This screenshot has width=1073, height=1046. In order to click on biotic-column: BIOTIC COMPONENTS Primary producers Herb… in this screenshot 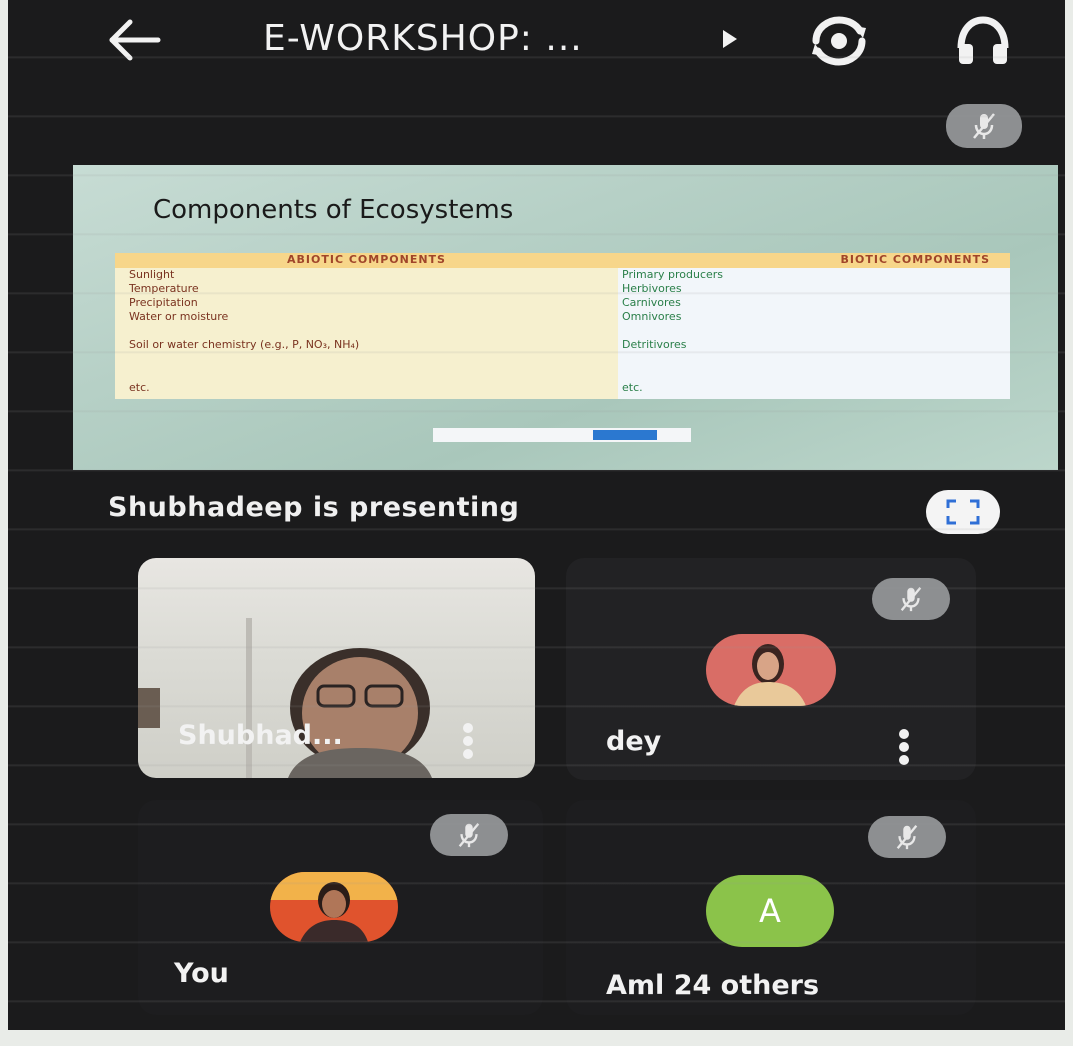, I will do `click(814, 326)`.